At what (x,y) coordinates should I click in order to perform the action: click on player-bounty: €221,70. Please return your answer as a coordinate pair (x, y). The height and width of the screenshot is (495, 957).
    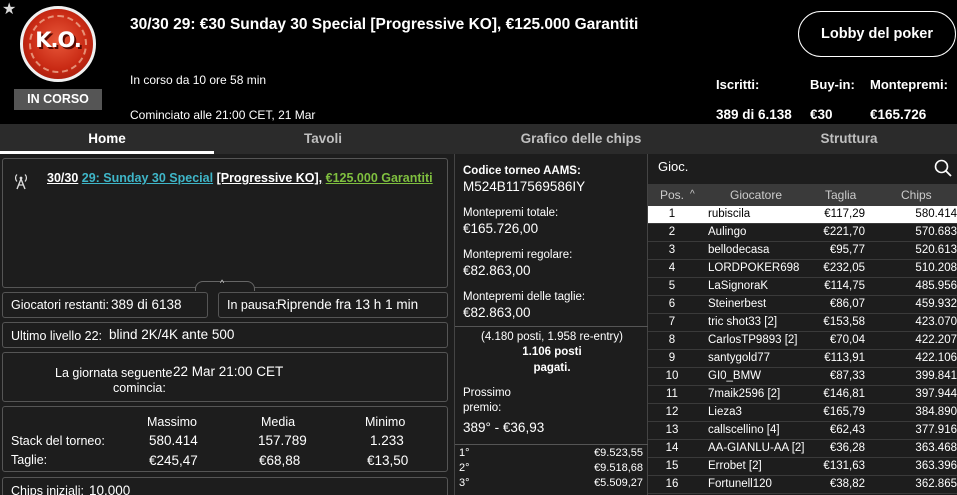
    Looking at the image, I should click on (844, 232).